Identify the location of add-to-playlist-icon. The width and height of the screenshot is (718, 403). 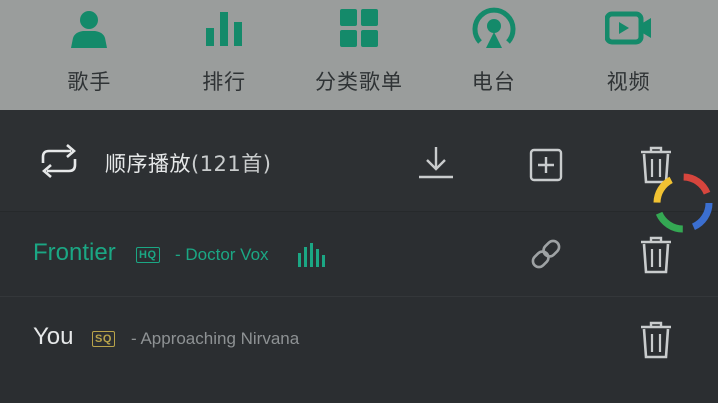
(546, 165).